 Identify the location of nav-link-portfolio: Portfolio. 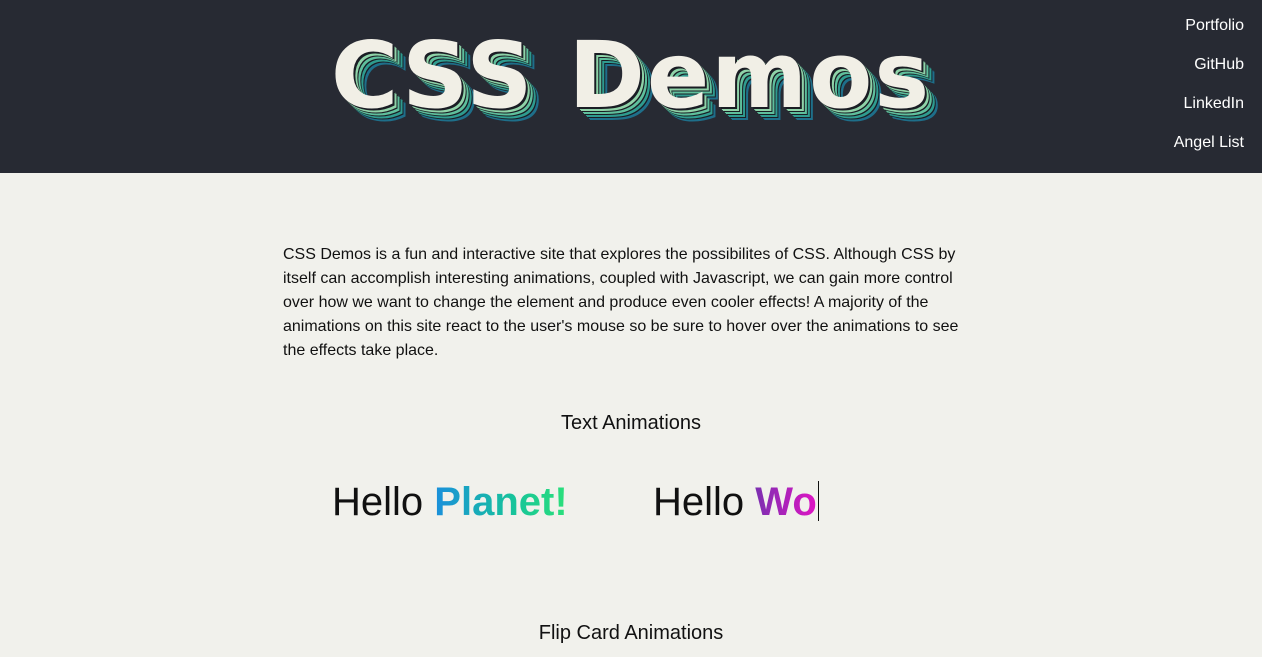
(1214, 26).